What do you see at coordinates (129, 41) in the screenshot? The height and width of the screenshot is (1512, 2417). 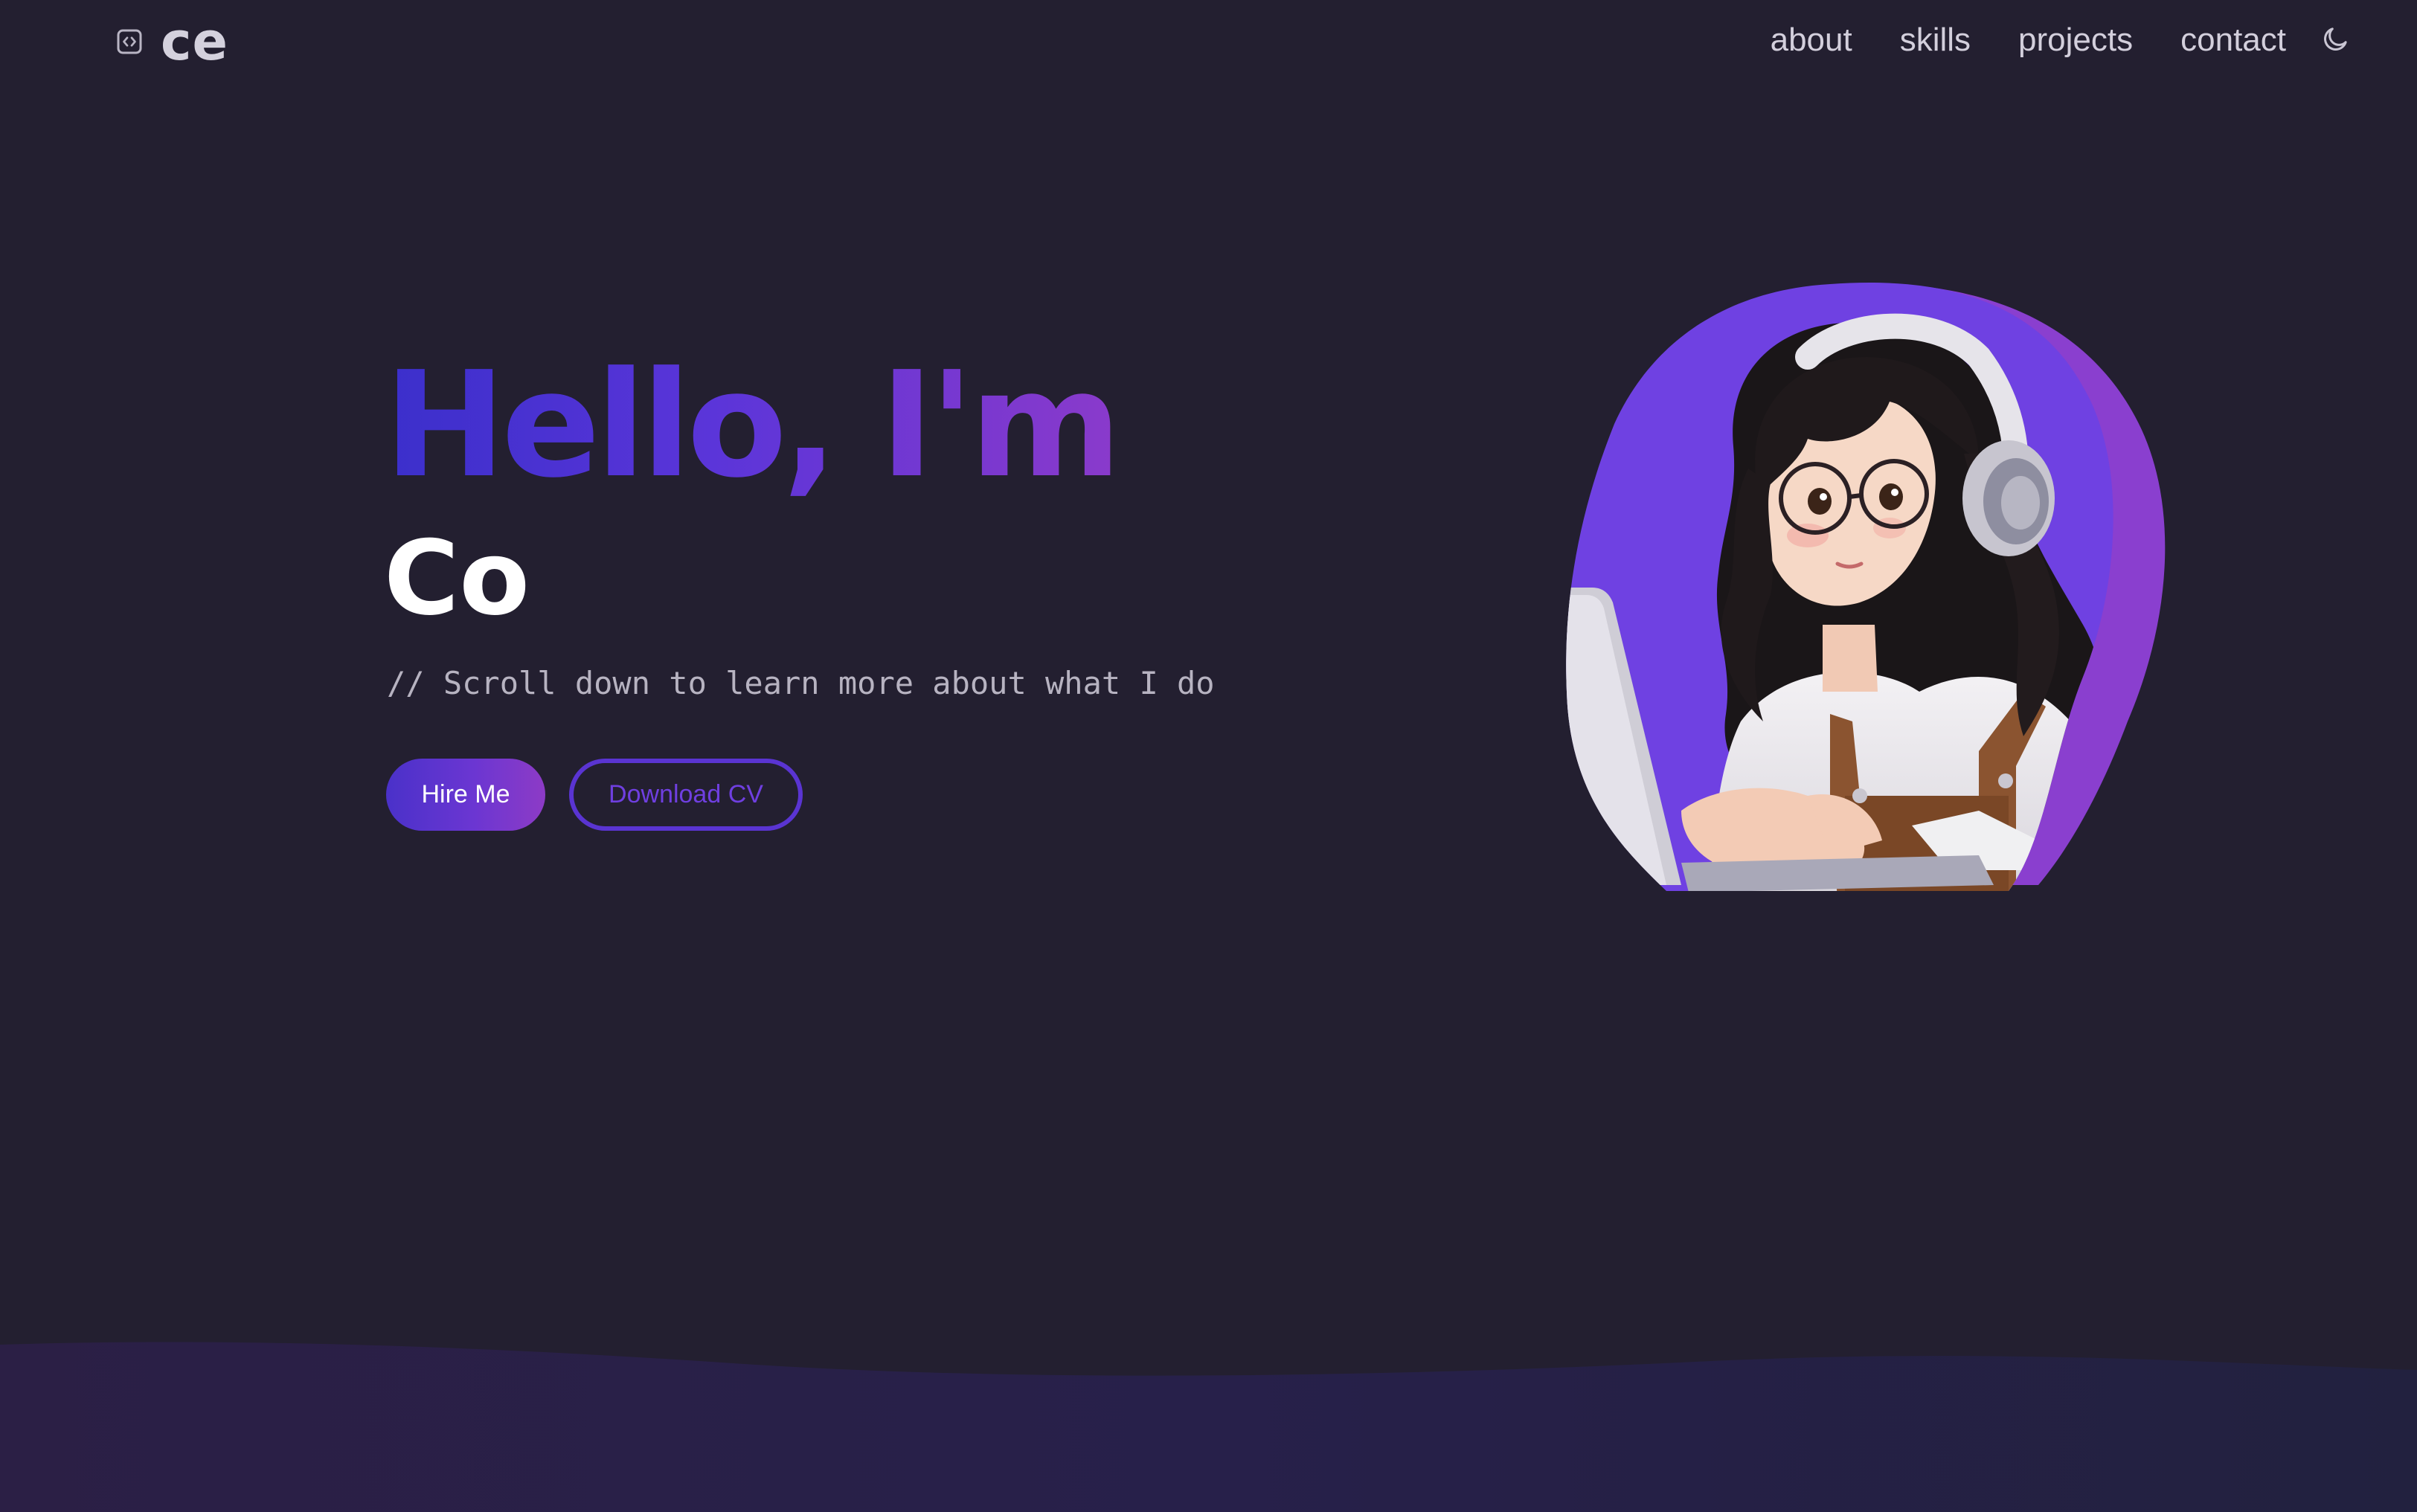 I see `code-brackets-icon` at bounding box center [129, 41].